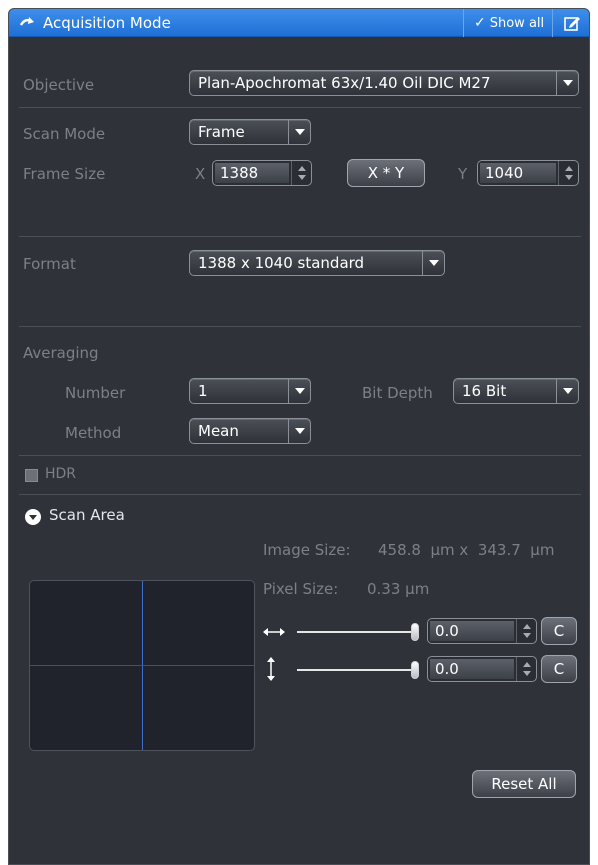 This screenshot has width=598, height=865. Describe the element at coordinates (250, 431) in the screenshot. I see `averaging-method-select: Mean` at that location.